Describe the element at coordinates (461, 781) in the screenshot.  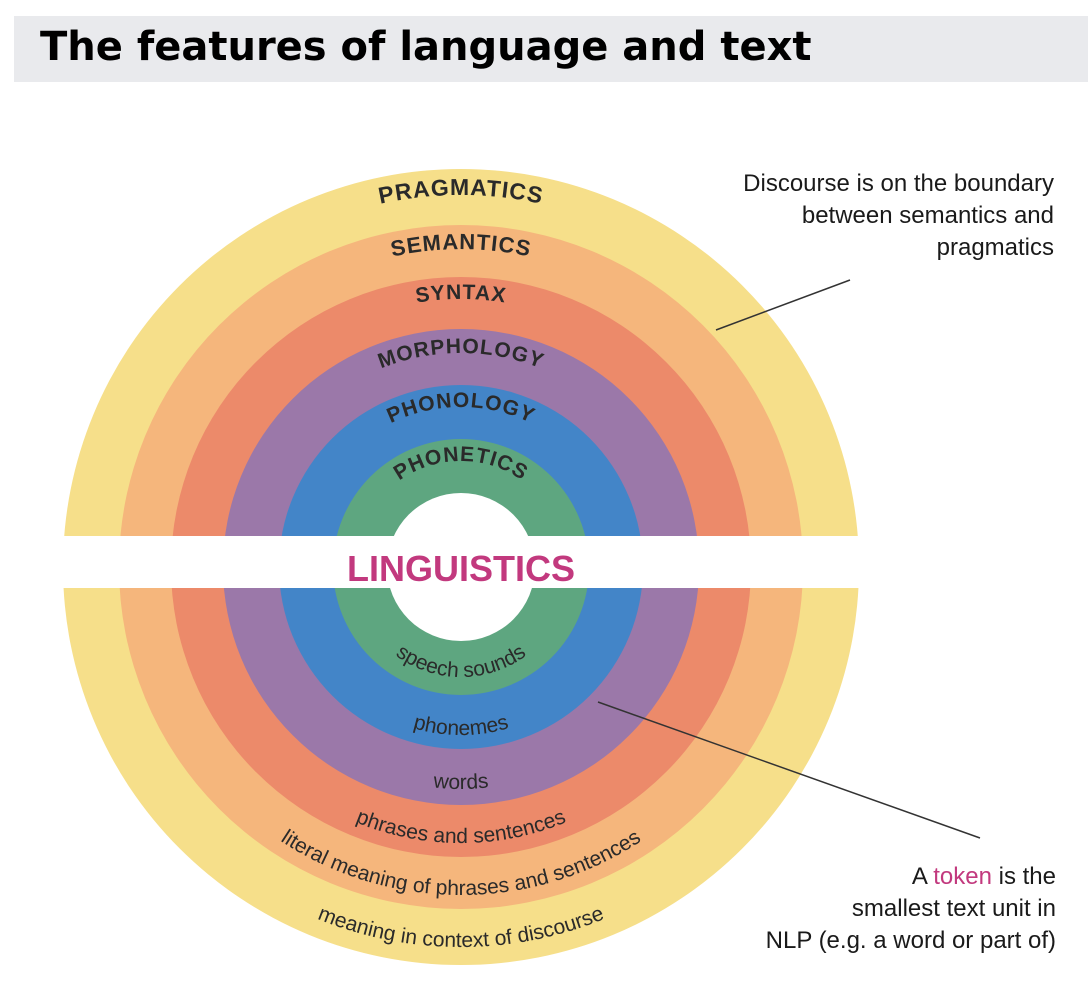
I see `ring-description-morphology: words` at that location.